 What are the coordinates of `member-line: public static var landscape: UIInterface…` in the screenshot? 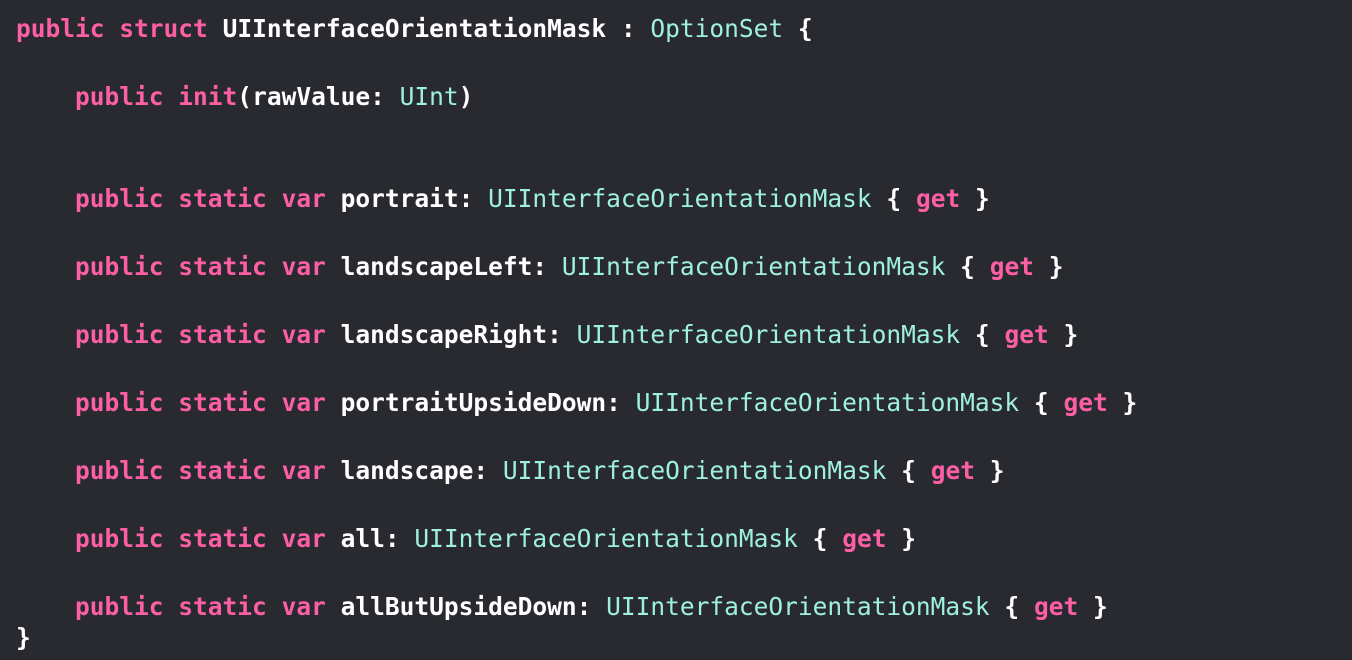 It's located at (540, 470).